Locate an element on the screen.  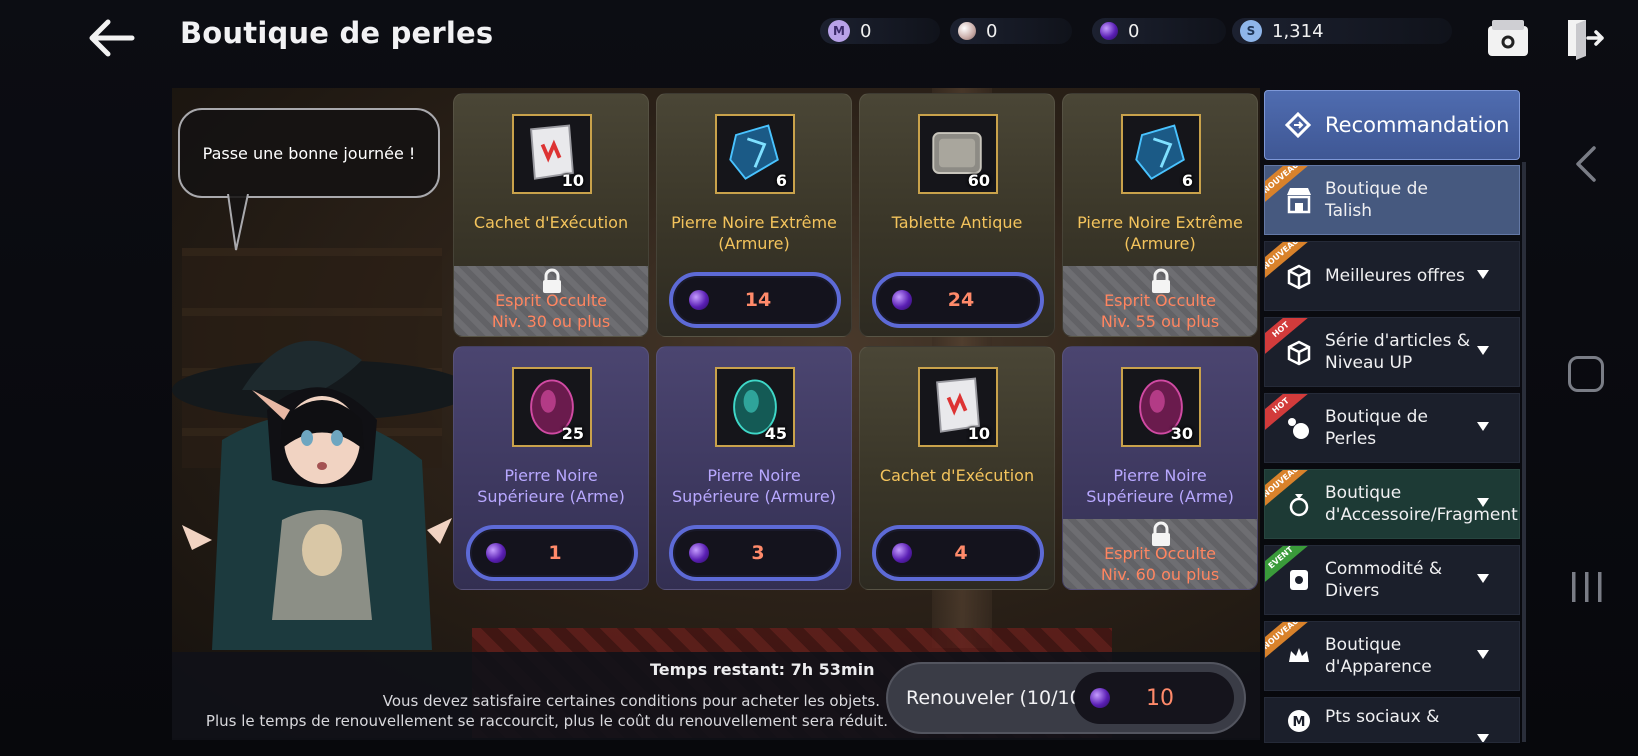
item-name: Tablette Antique is located at coordinates (957, 222).